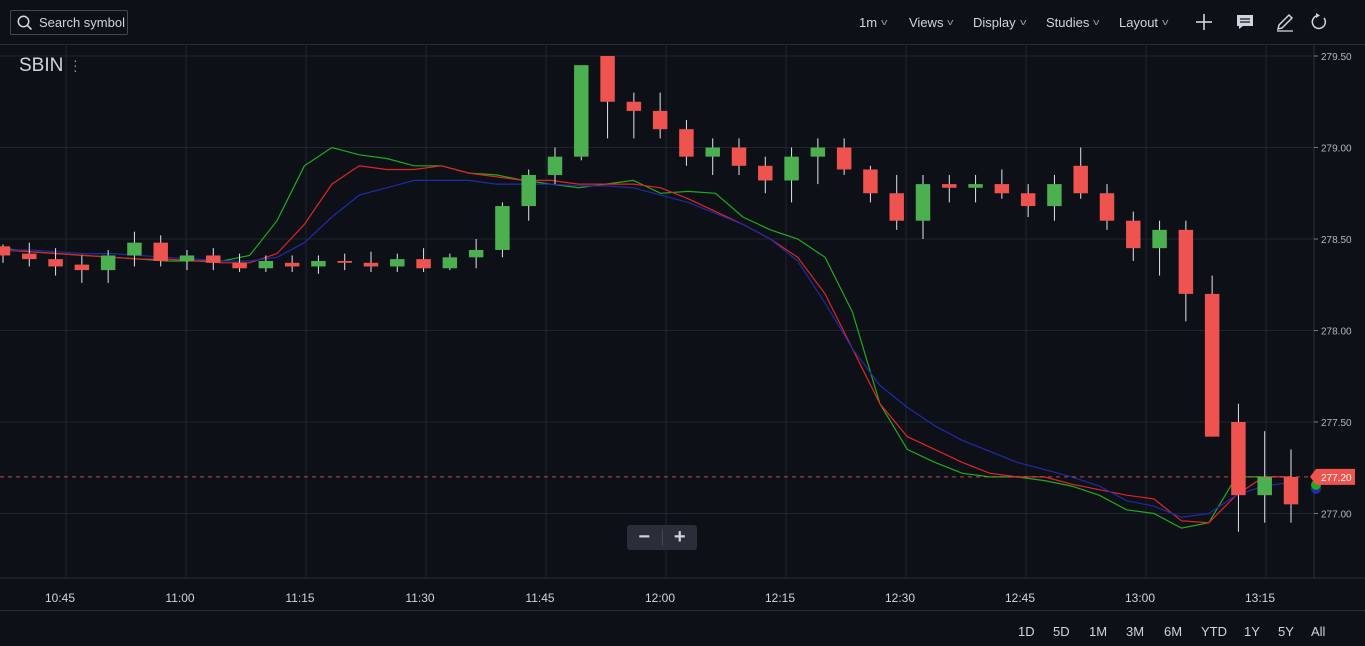  Describe the element at coordinates (780, 598) in the screenshot. I see `x-tick-label: 12:15` at that location.